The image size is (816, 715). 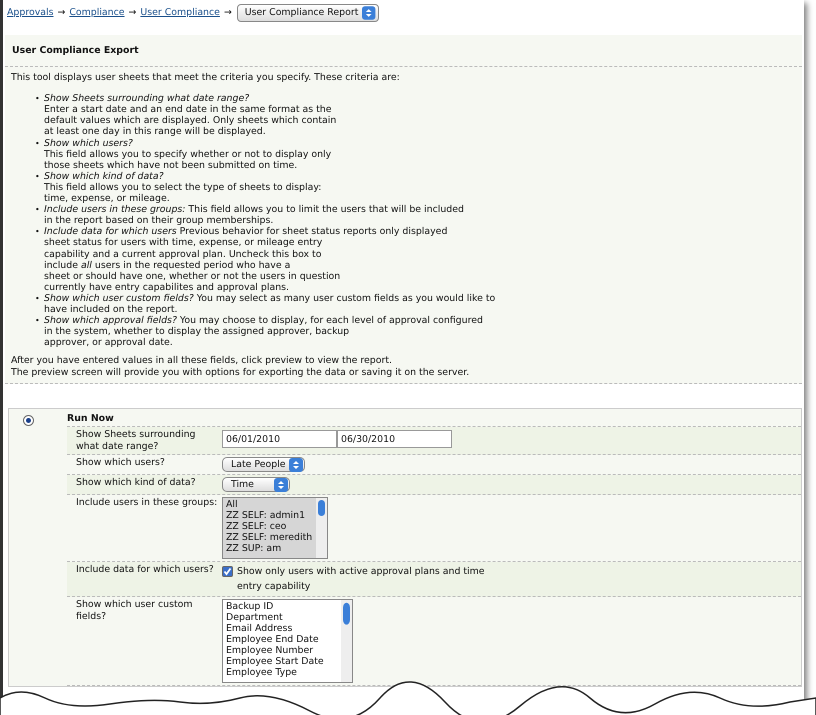 I want to click on breadcrumb-link: User Compliance, so click(x=180, y=13).